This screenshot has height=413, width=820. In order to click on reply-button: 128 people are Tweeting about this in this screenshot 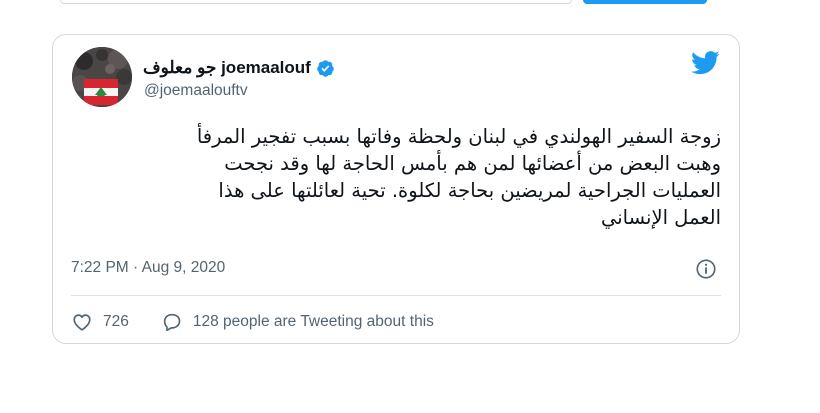, I will do `click(297, 322)`.